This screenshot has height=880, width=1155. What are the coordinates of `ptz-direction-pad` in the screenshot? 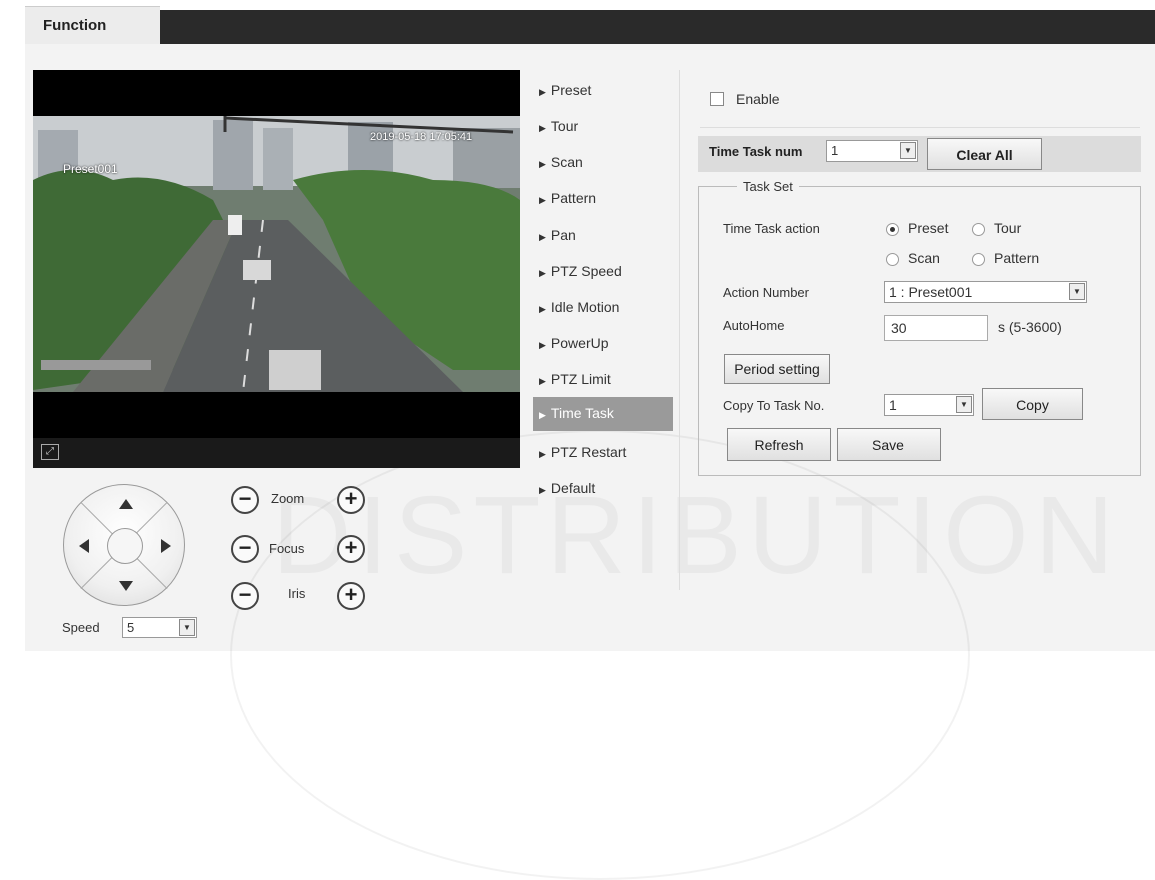 It's located at (124, 545).